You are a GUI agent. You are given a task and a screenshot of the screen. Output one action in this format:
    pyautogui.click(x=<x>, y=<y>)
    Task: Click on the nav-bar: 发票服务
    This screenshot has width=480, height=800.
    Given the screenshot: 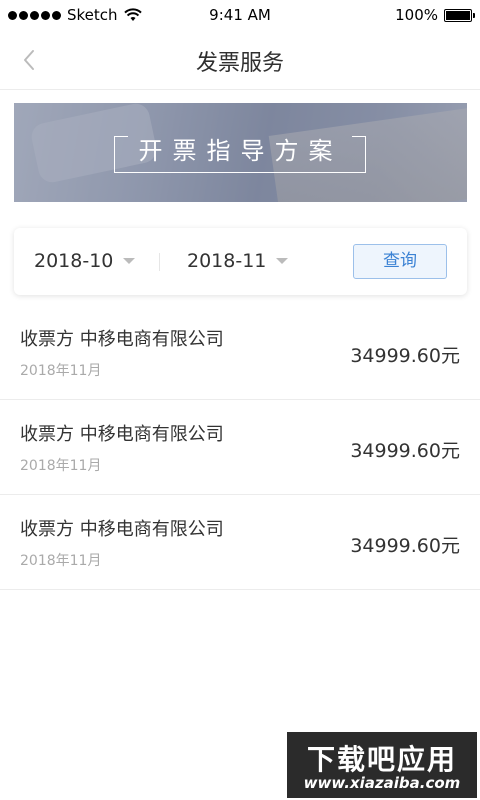 What is the action you would take?
    pyautogui.click(x=240, y=60)
    